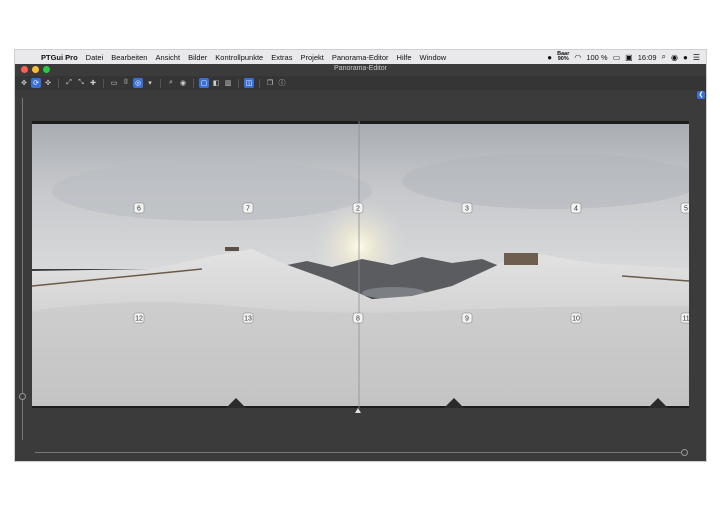 The width and height of the screenshot is (720, 510). What do you see at coordinates (311, 57) in the screenshot?
I see `menu-projekt: Projekt` at bounding box center [311, 57].